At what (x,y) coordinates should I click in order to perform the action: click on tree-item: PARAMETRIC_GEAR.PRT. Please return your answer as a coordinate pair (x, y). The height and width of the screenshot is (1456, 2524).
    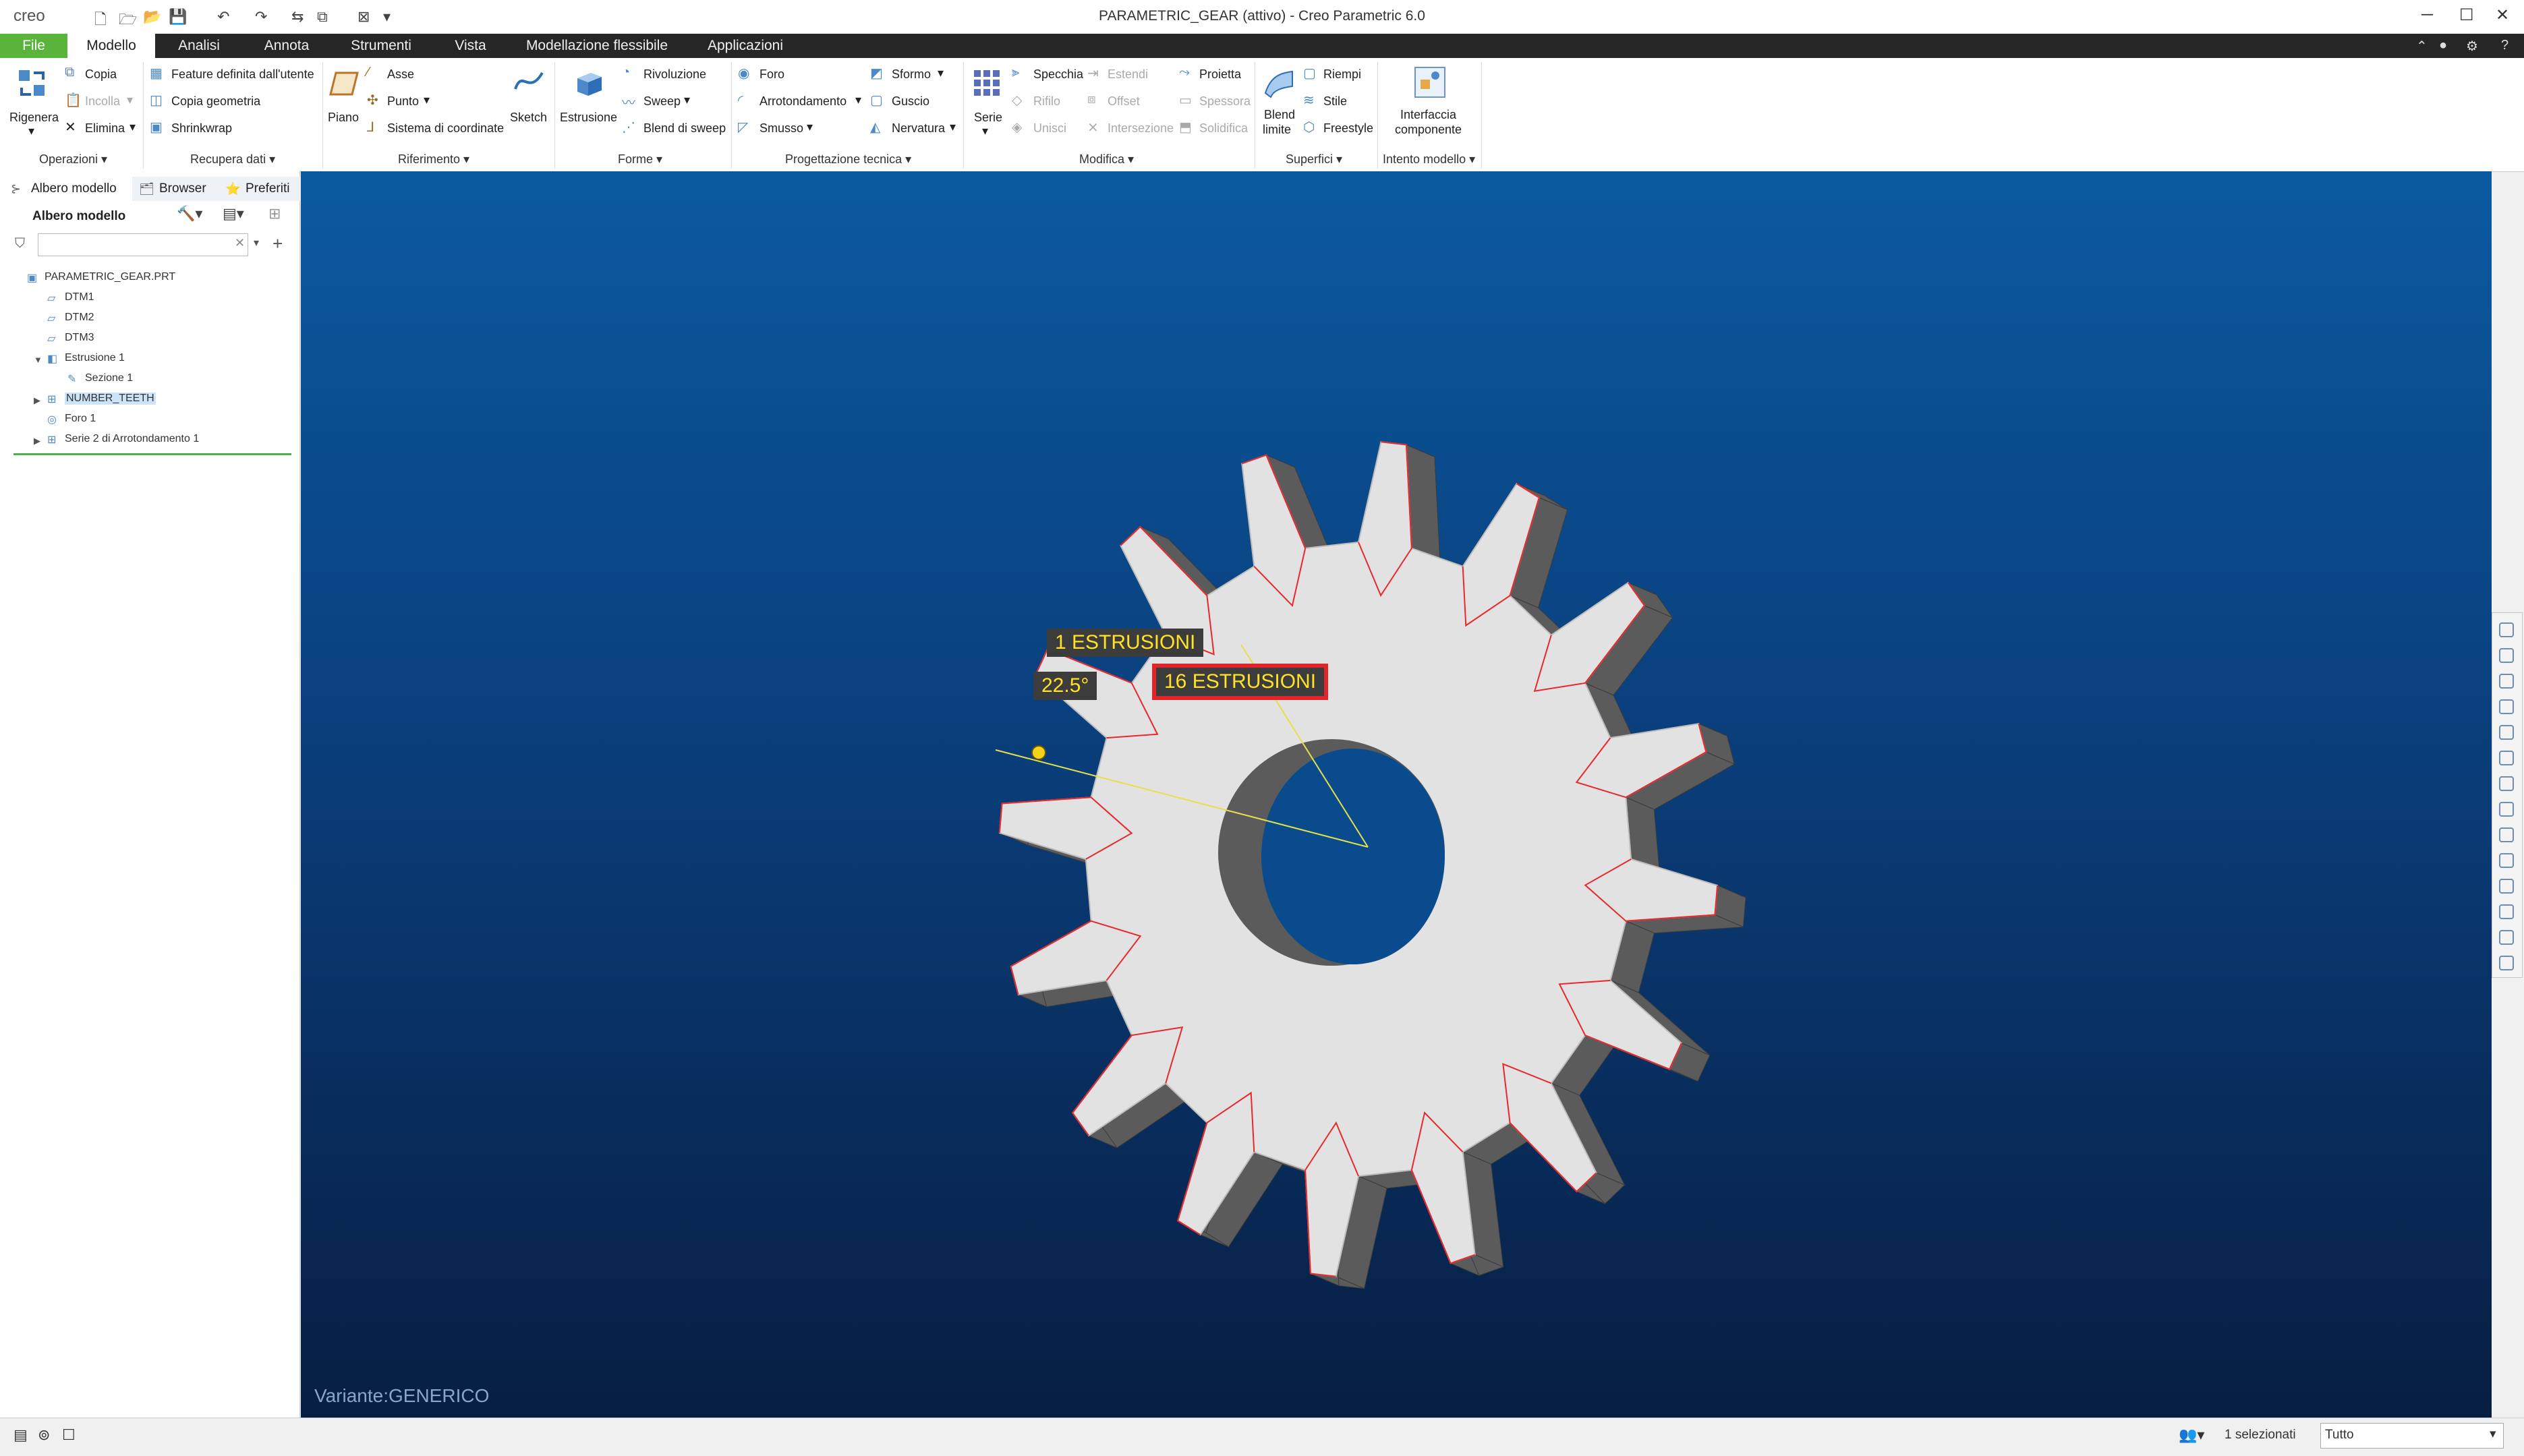
    Looking at the image, I should click on (110, 277).